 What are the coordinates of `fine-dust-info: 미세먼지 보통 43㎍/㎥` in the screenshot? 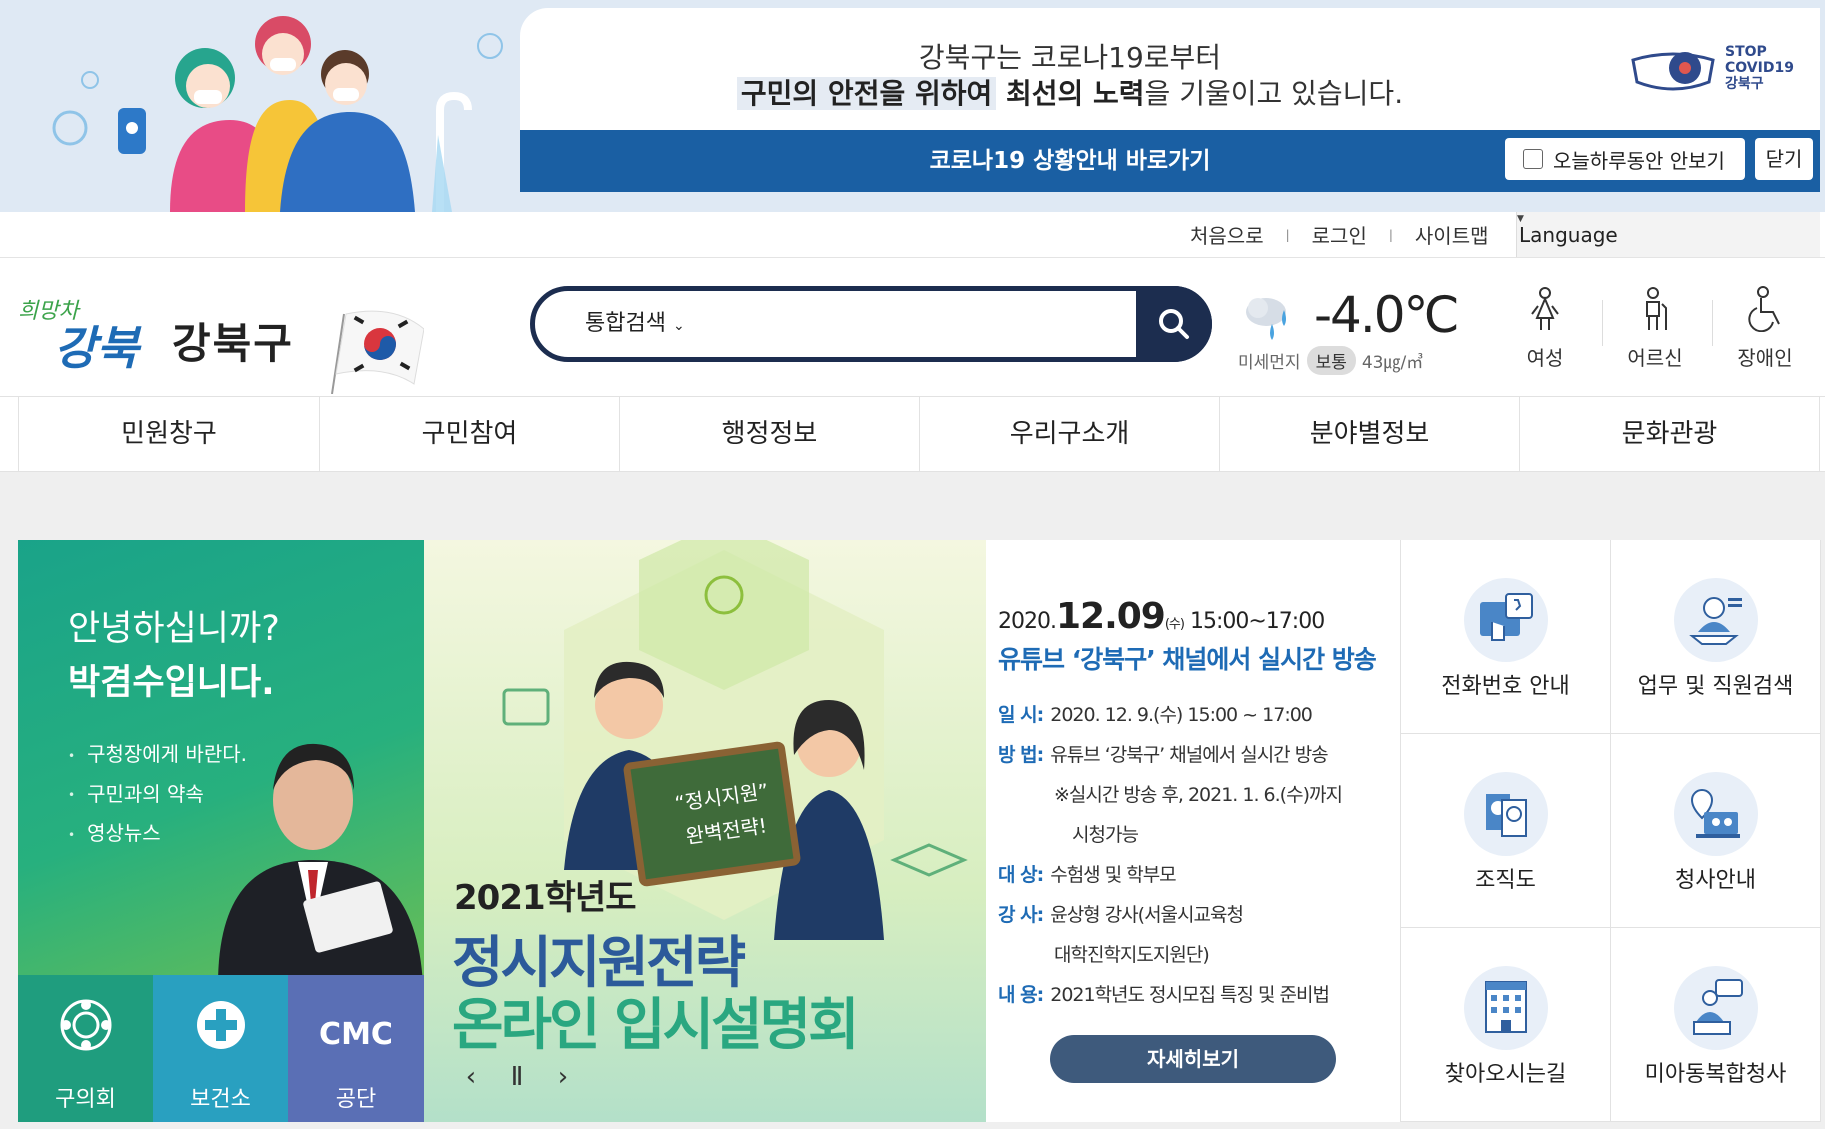 It's located at (1330, 360).